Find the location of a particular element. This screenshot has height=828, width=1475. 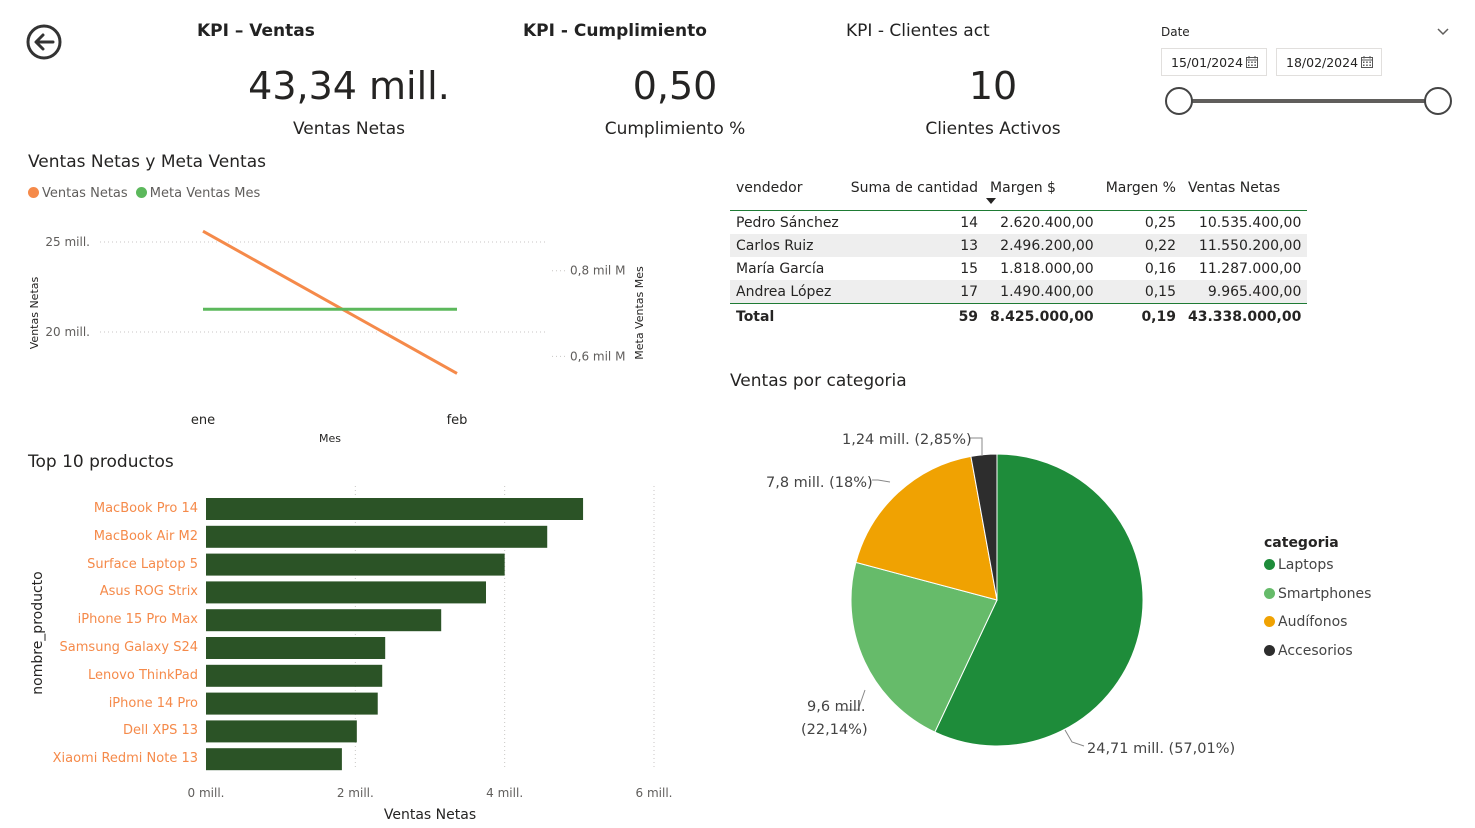

kpi-ventas-value: 43,34 mill. is located at coordinates (349, 86).